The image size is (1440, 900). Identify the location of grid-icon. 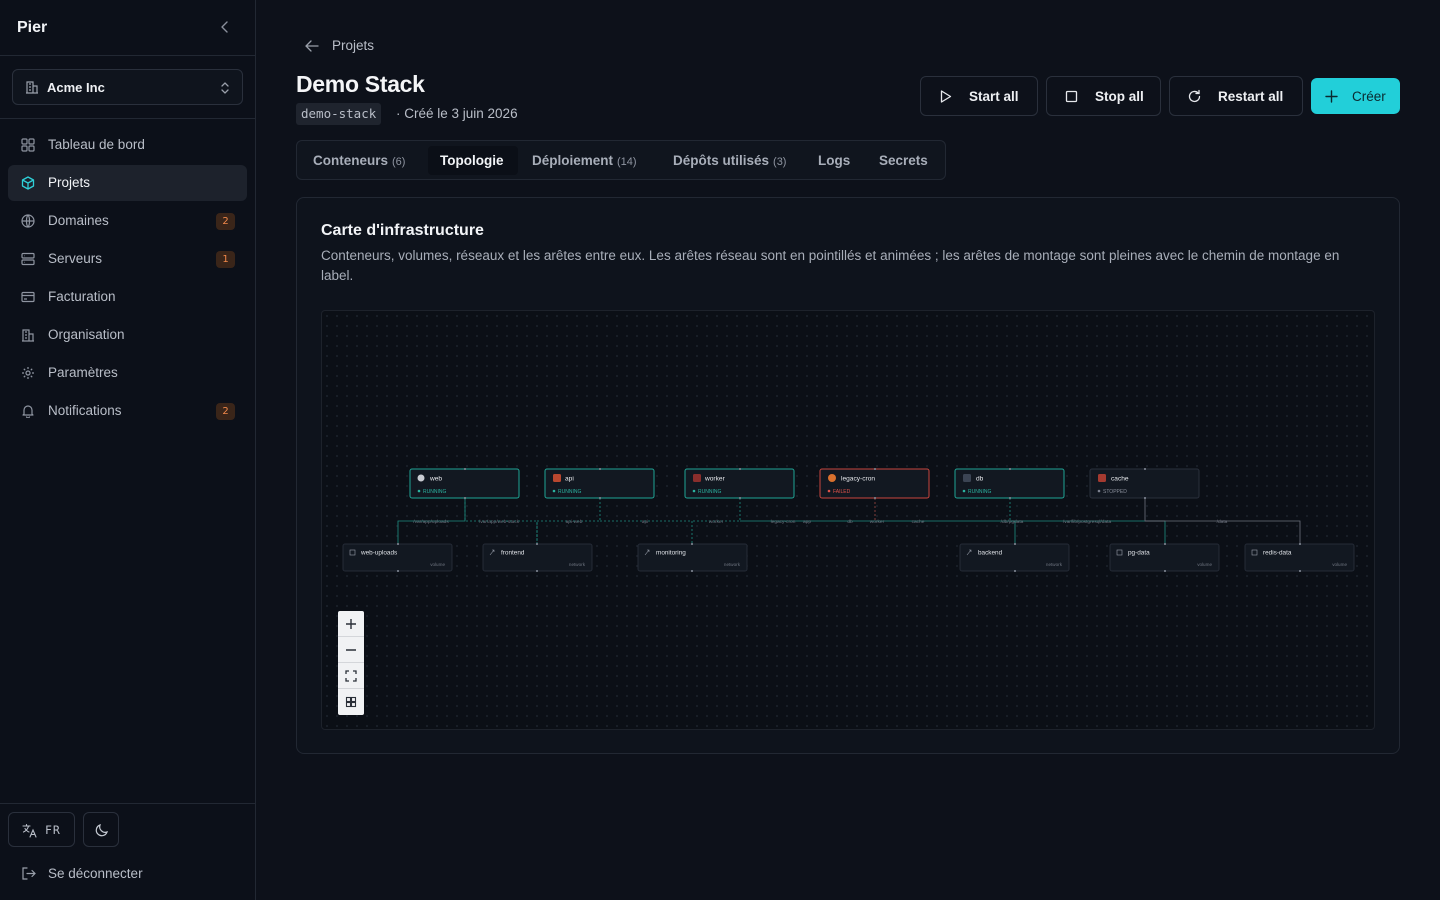
(351, 702).